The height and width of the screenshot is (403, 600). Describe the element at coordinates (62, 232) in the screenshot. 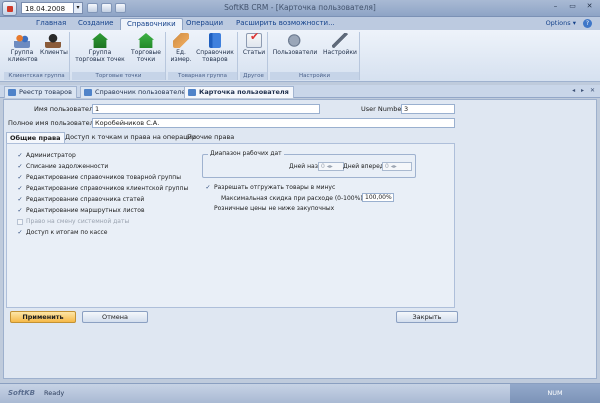

I see `perm-cash-totals: ✓ Доступ к итогам по кассе` at that location.